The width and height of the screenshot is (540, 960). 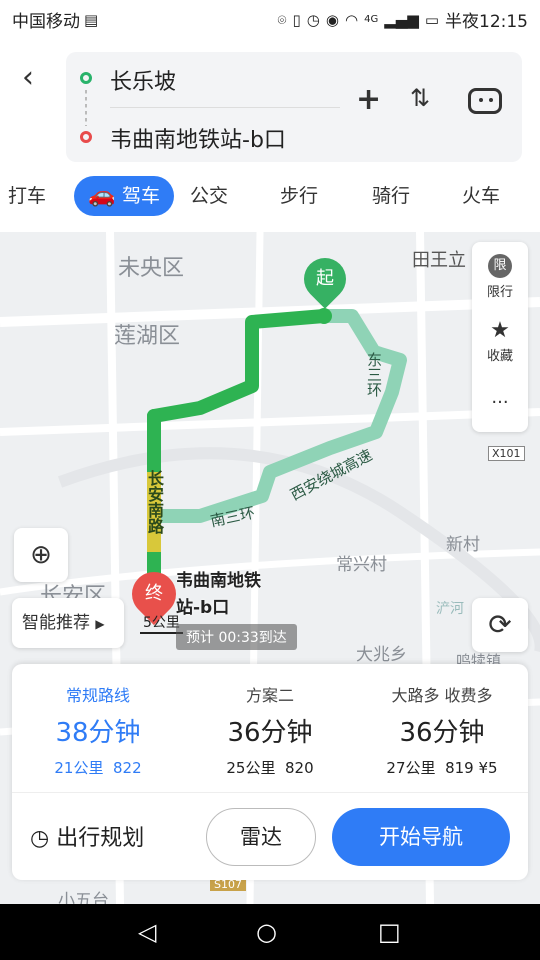 I want to click on back-icon: ‹, so click(x=28, y=77).